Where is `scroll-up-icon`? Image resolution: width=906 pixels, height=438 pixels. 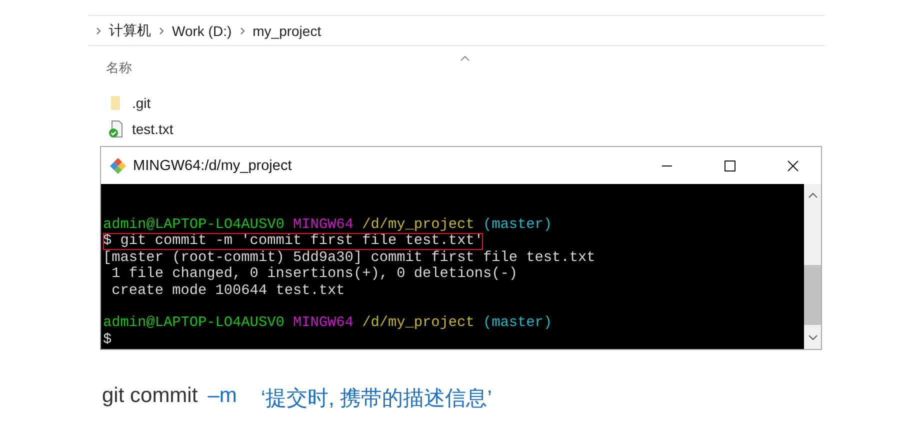
scroll-up-icon is located at coordinates (813, 195).